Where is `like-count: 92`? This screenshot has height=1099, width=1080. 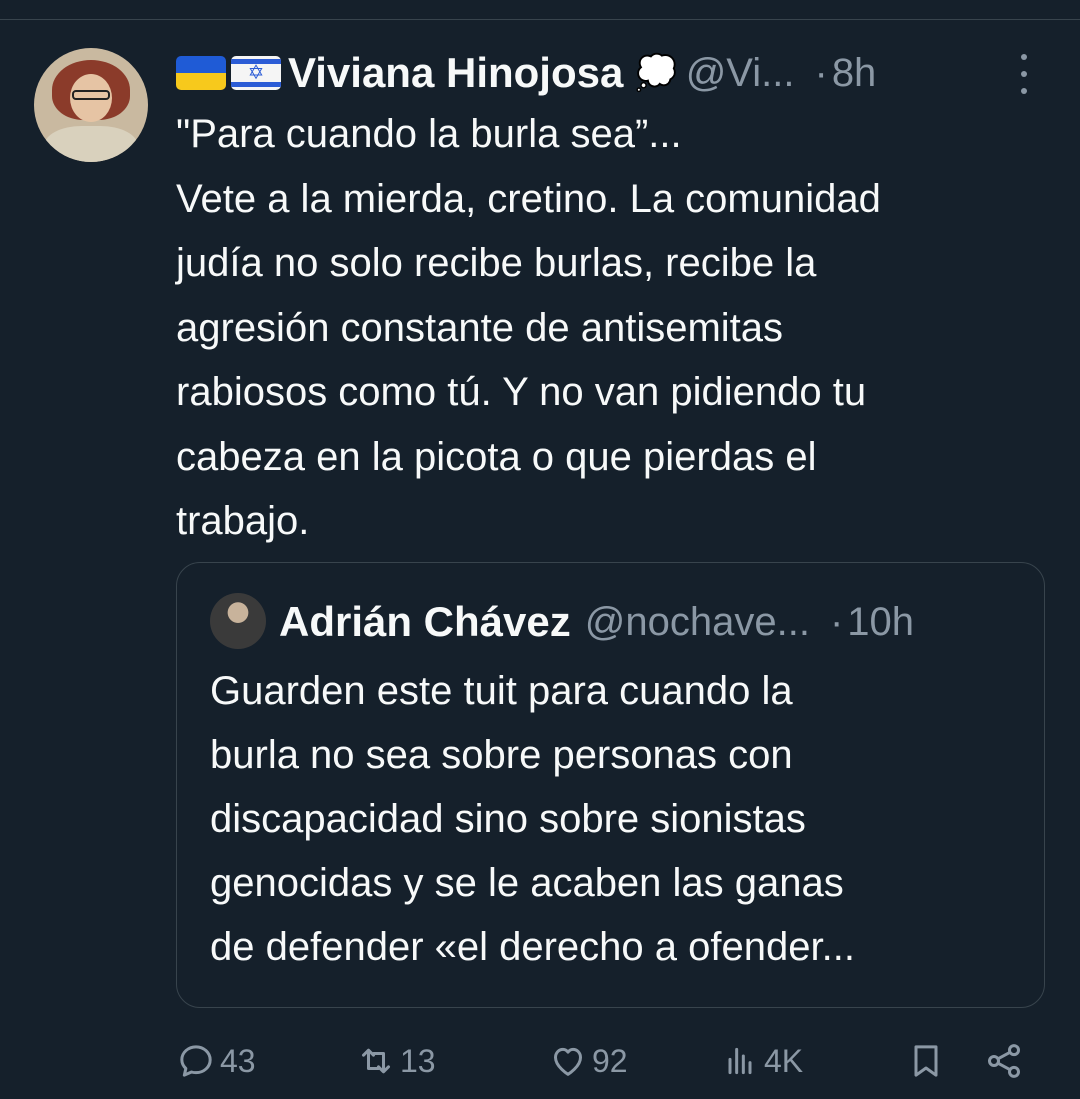
like-count: 92 is located at coordinates (610, 1060).